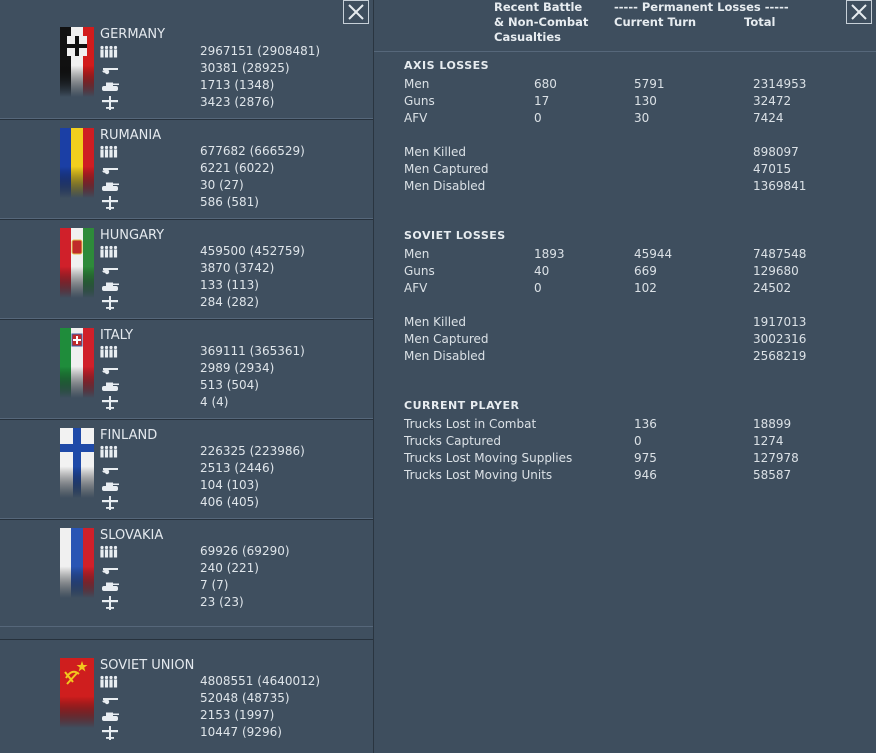 This screenshot has height=753, width=876. Describe the element at coordinates (625, 51) in the screenshot. I see `header-divider` at that location.